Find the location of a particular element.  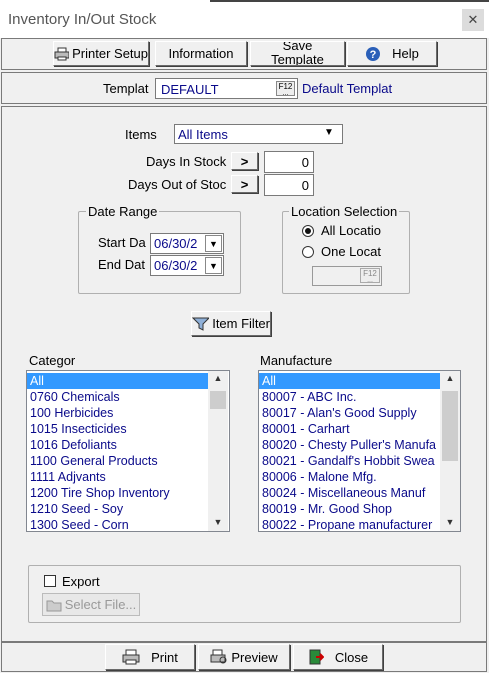

help-icon: ? is located at coordinates (373, 53).